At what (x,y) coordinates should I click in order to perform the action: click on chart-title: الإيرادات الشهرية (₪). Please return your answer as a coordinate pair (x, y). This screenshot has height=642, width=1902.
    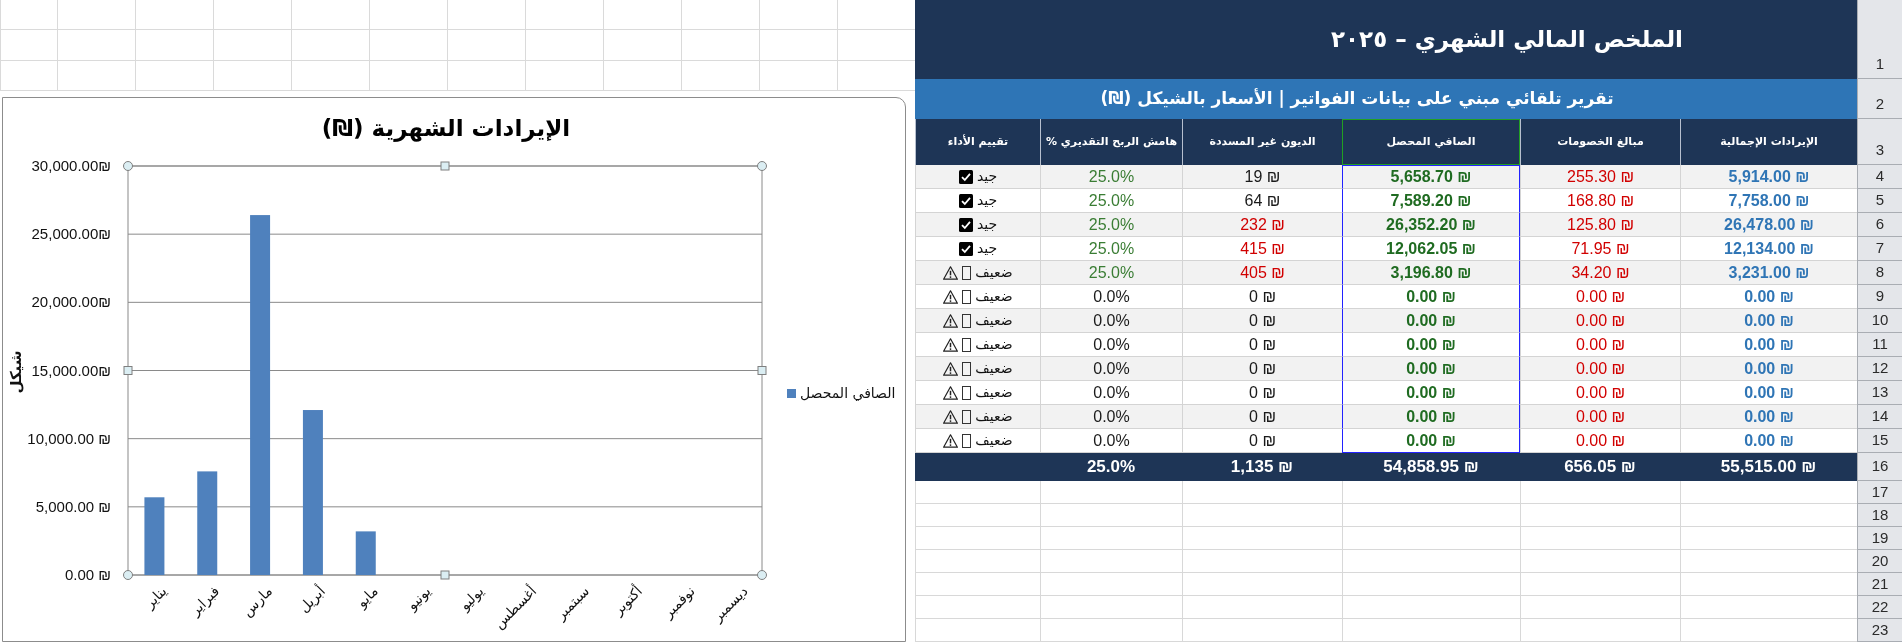
    Looking at the image, I should click on (446, 128).